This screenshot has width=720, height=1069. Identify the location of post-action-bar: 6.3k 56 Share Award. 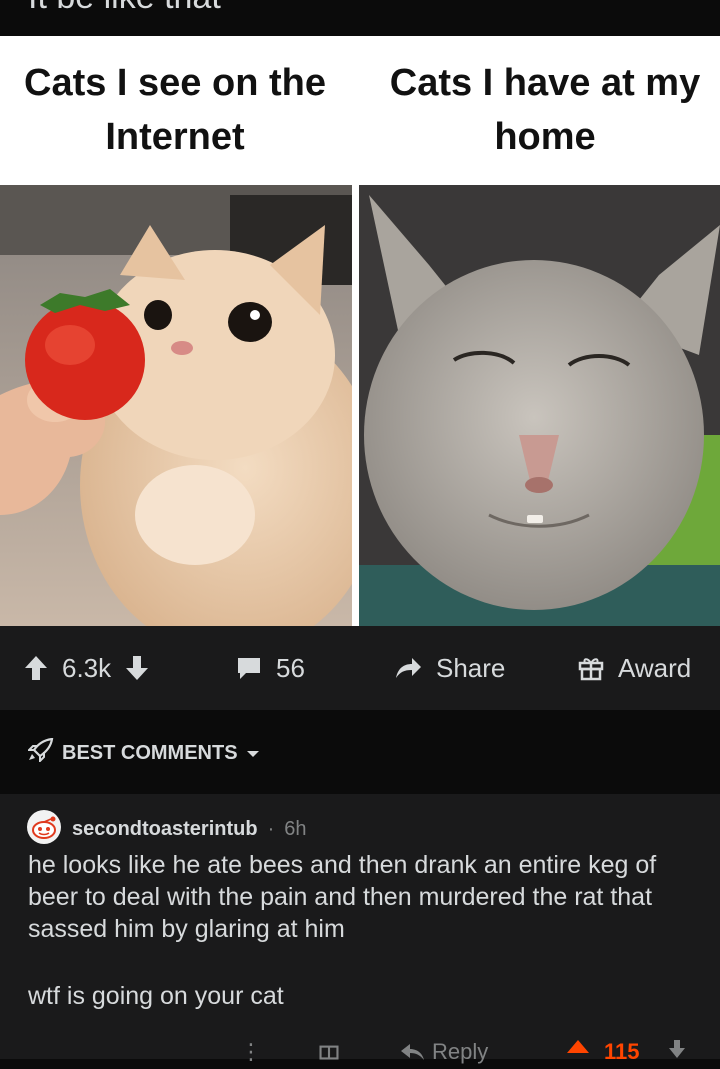
(360, 668).